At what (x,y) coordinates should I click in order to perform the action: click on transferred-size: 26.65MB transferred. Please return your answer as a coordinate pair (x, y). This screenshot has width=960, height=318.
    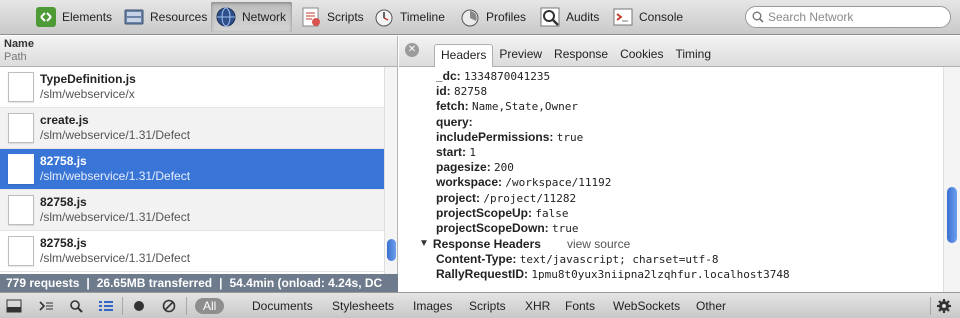
    Looking at the image, I should click on (154, 283).